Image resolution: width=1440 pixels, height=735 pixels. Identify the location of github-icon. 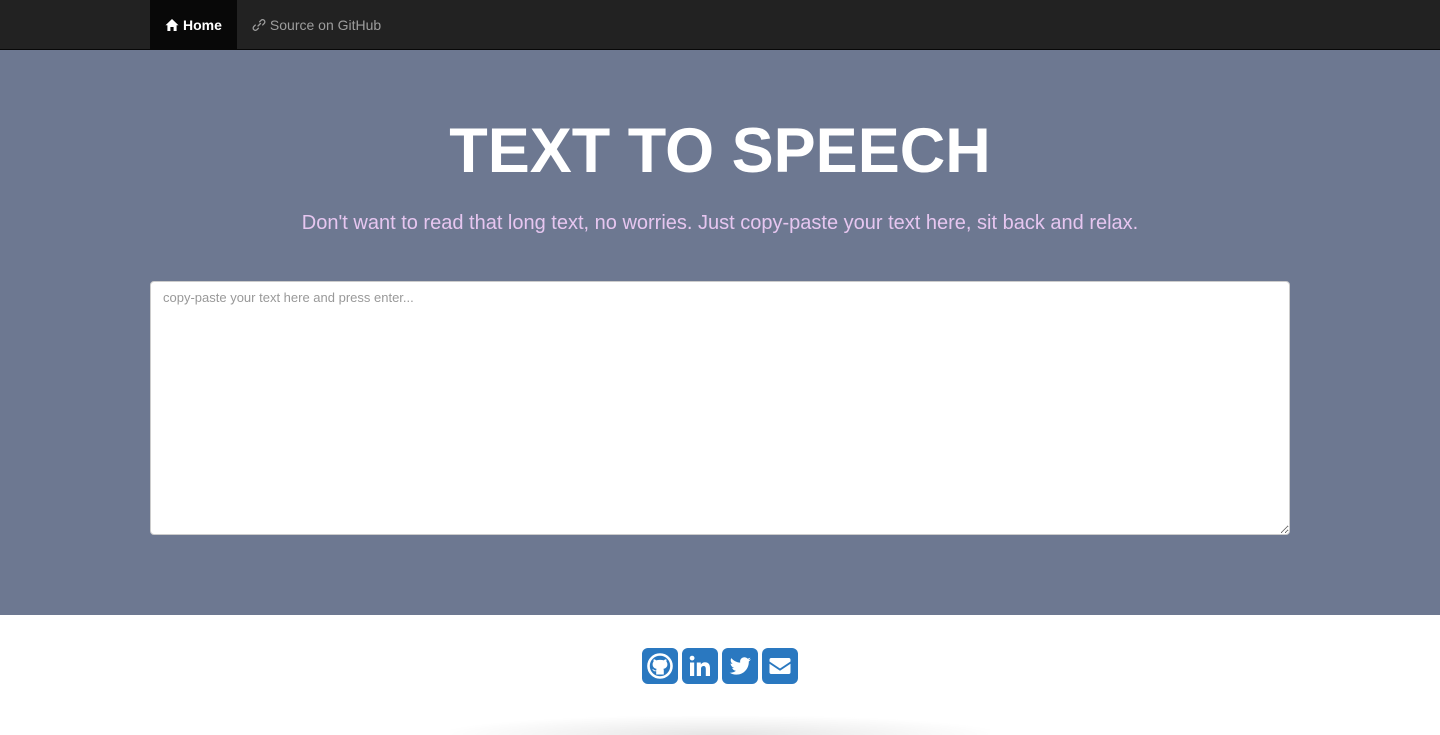
(660, 666).